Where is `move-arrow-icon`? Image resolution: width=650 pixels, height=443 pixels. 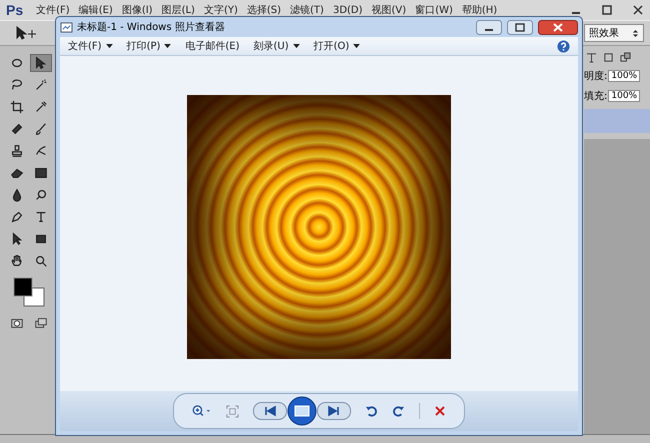
move-arrow-icon is located at coordinates (41, 63).